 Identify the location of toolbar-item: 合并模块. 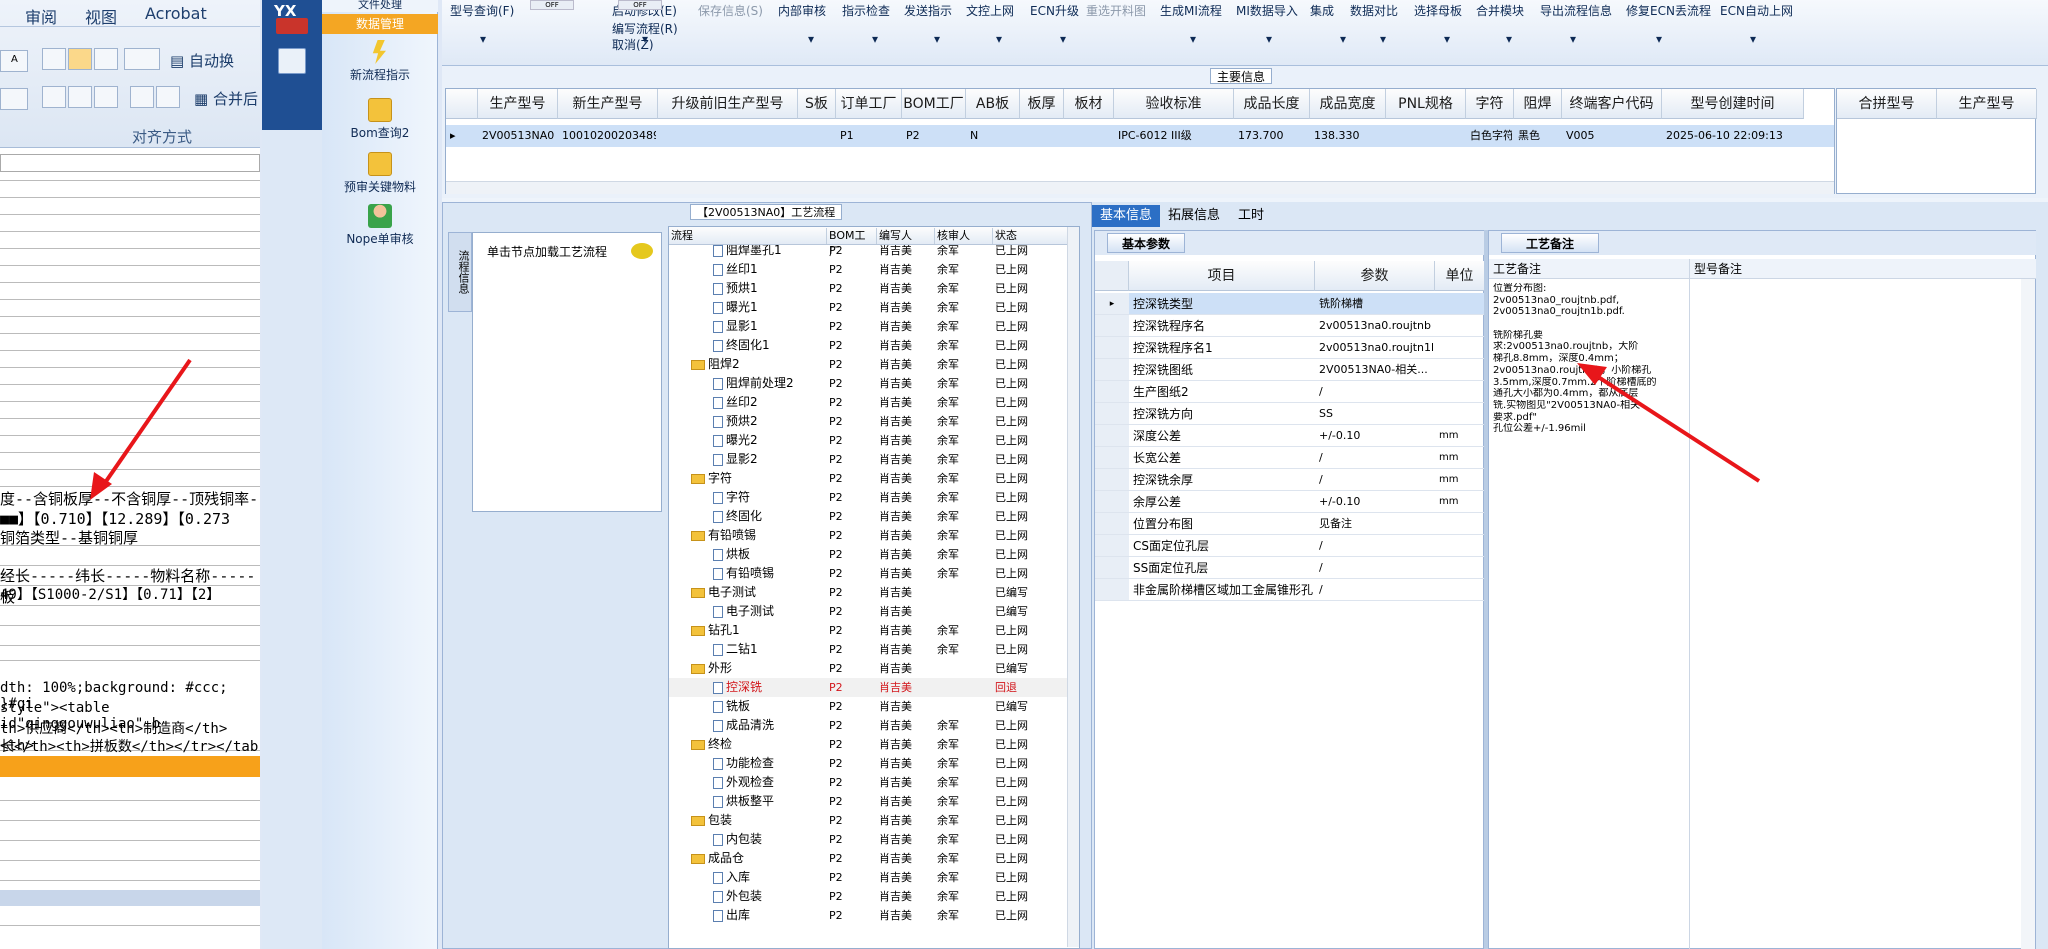
(1500, 10).